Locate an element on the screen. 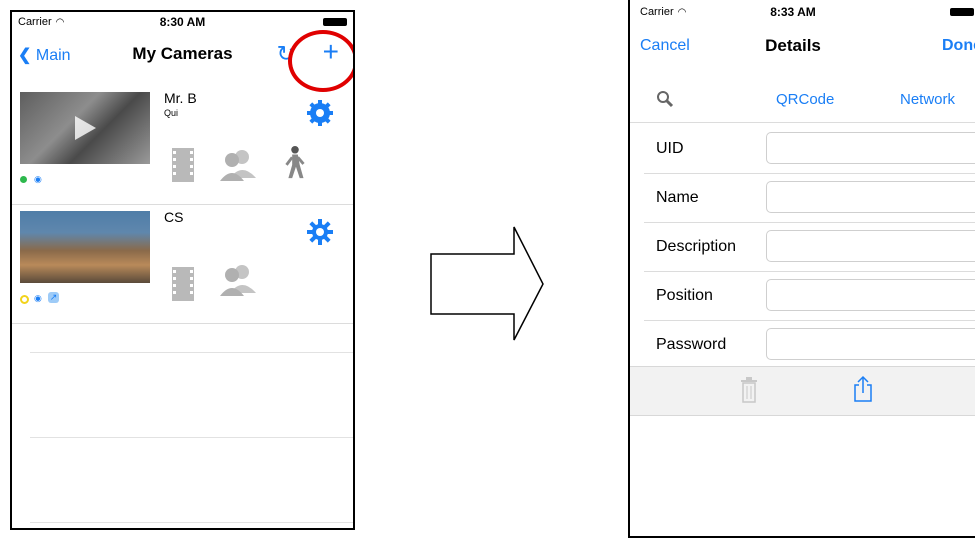 This screenshot has height=538, width=975. position-label: Position is located at coordinates (684, 295).